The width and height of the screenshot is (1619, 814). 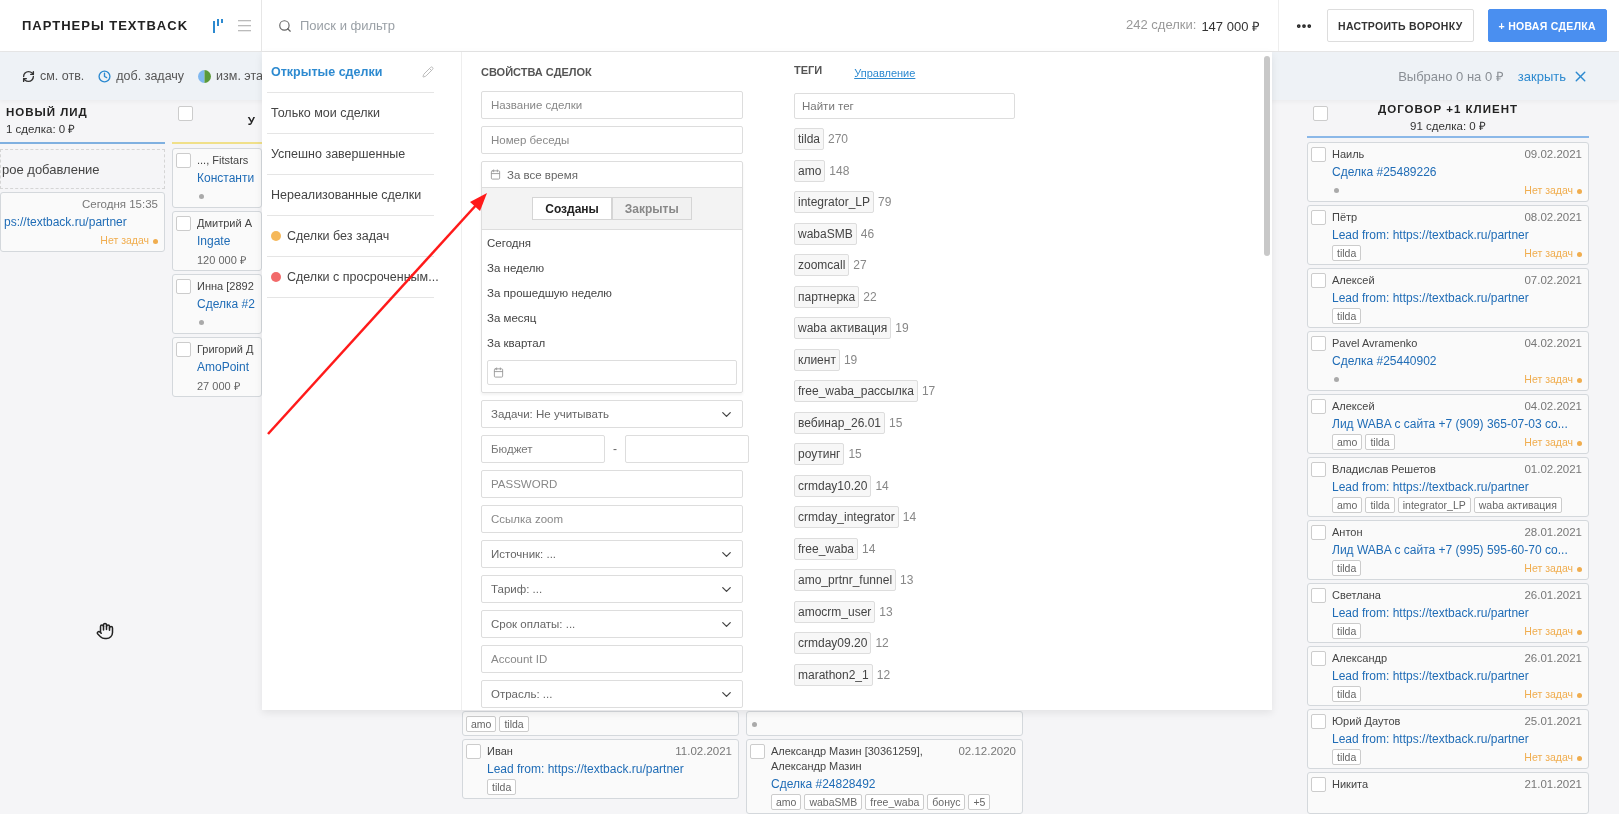 I want to click on deal-card: Иван 11.02.2021 Lead from: https://textback.ru/partner tilda, so click(x=600, y=769).